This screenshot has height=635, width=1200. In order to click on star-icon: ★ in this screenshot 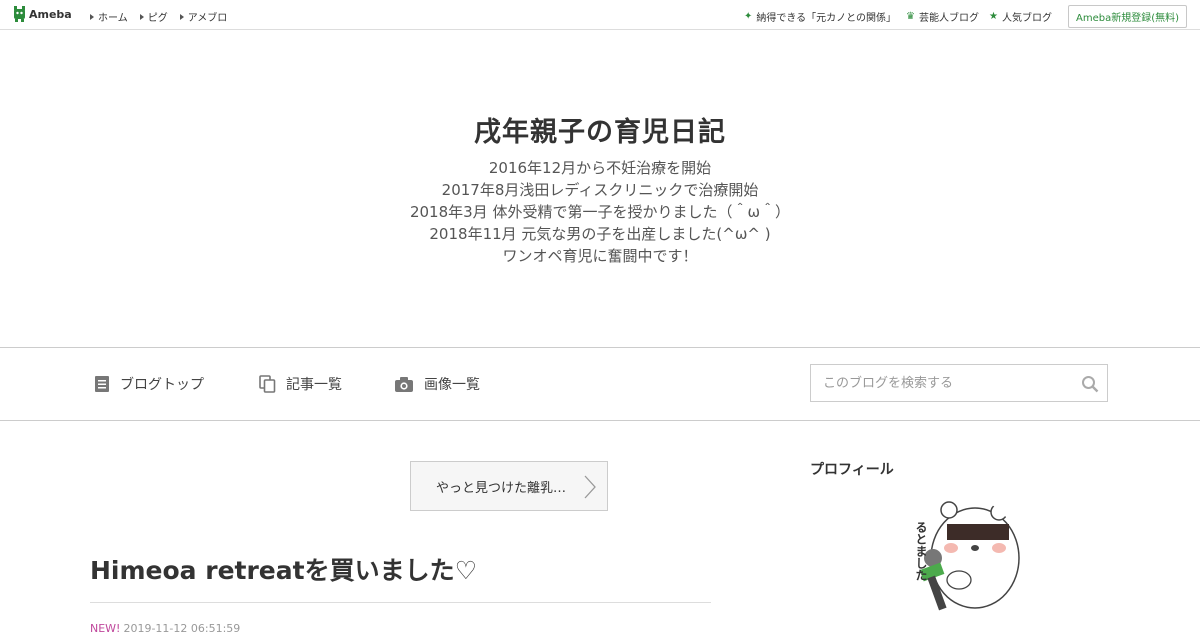, I will do `click(993, 16)`.